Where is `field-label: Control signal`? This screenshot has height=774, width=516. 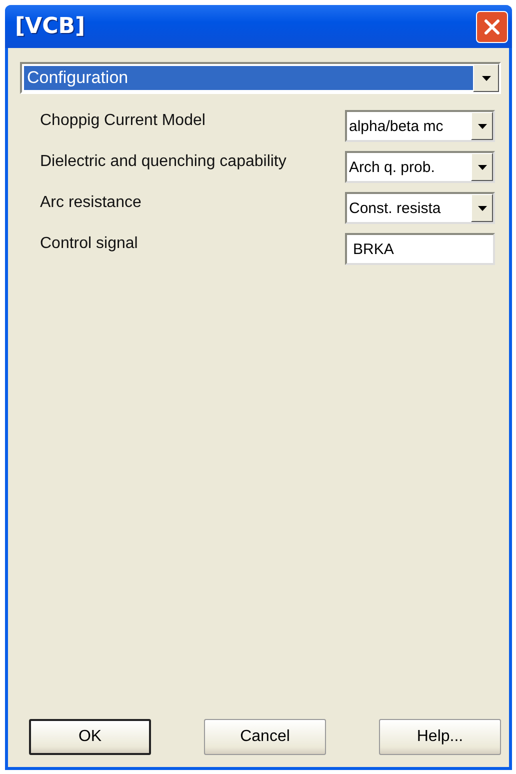 field-label: Control signal is located at coordinates (89, 243).